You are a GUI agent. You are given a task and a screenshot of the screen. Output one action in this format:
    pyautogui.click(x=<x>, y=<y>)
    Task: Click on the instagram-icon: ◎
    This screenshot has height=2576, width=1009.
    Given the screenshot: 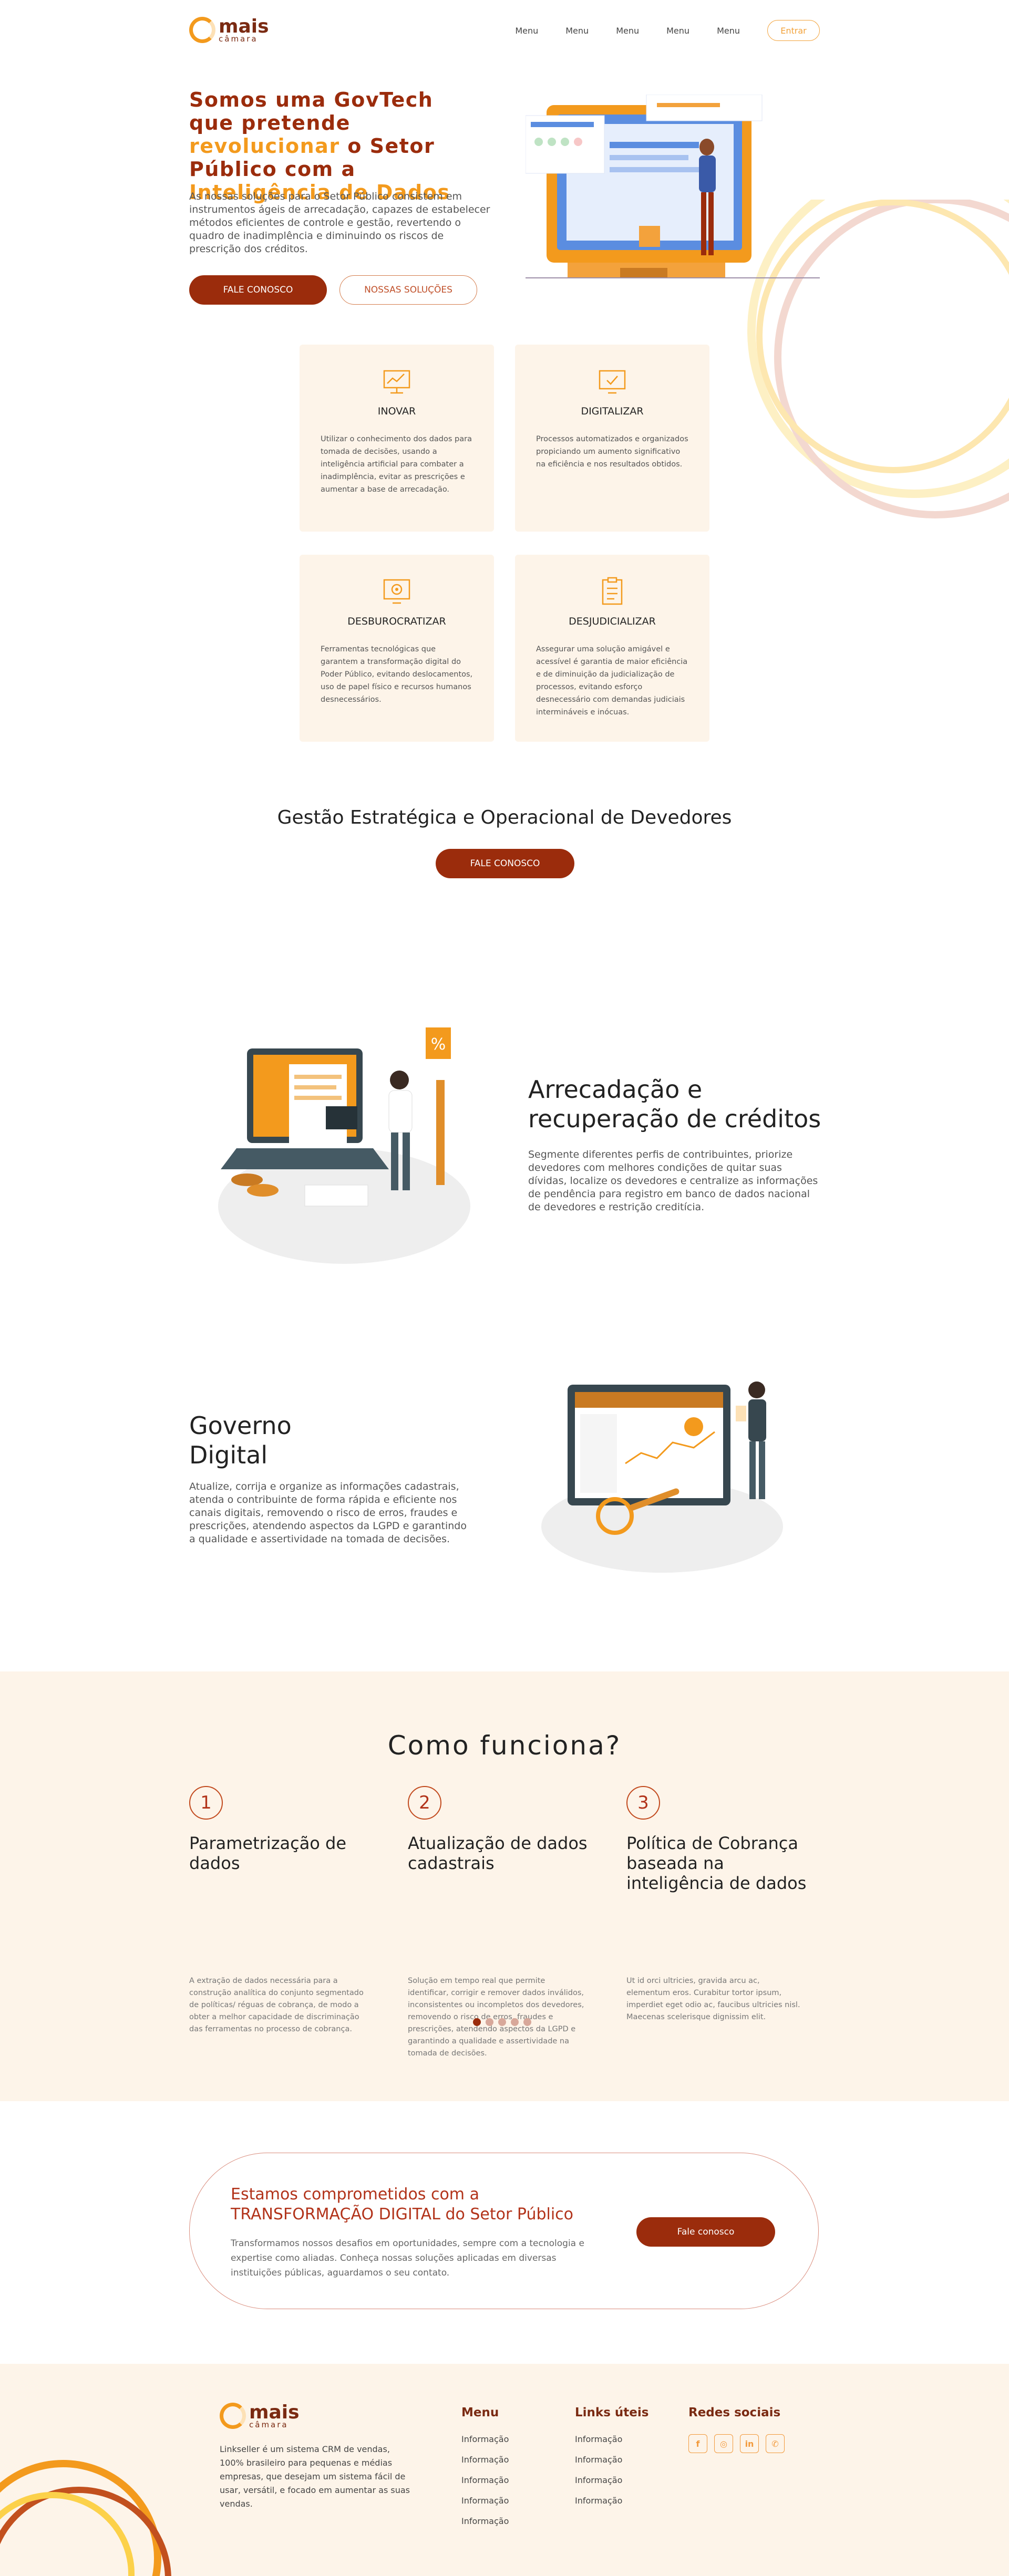 What is the action you would take?
    pyautogui.click(x=723, y=2443)
    